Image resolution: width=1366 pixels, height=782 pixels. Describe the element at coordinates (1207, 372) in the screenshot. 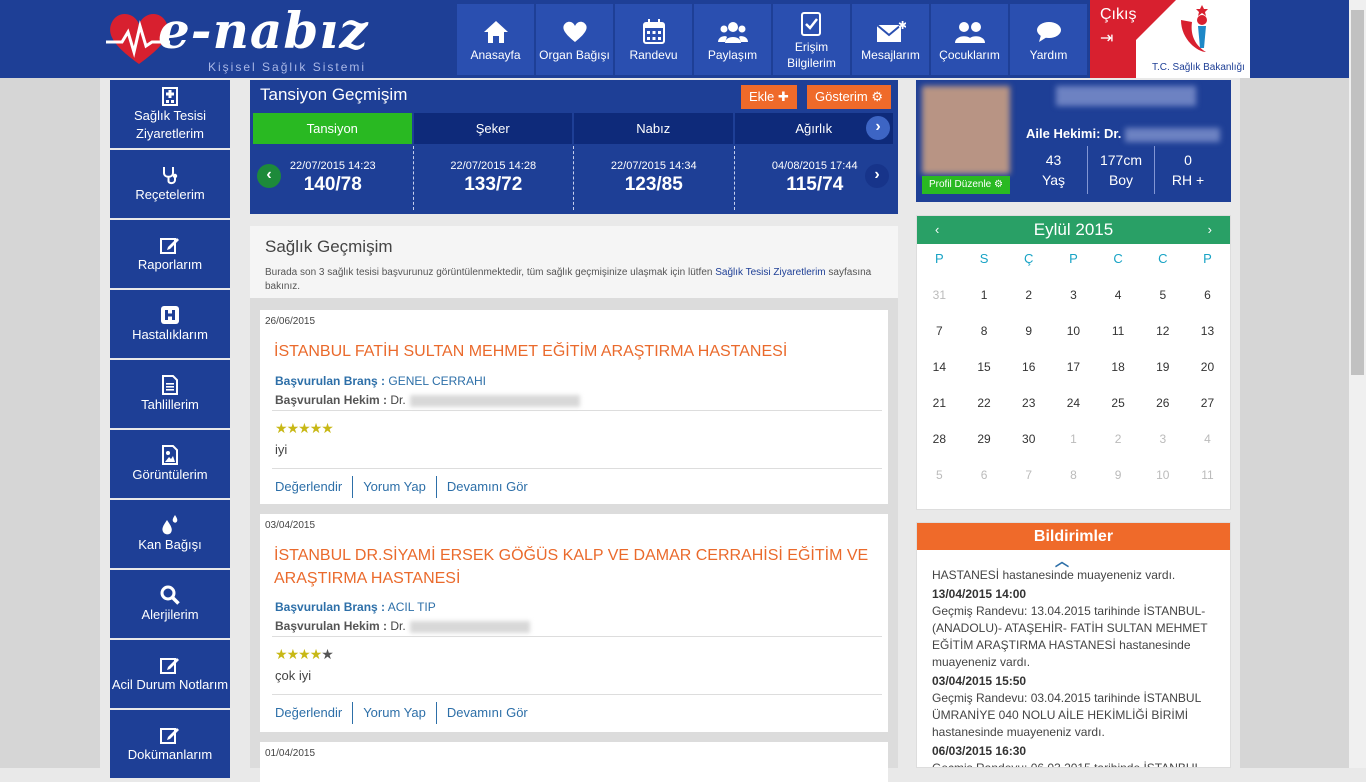

I see `calendar-day: 20` at that location.